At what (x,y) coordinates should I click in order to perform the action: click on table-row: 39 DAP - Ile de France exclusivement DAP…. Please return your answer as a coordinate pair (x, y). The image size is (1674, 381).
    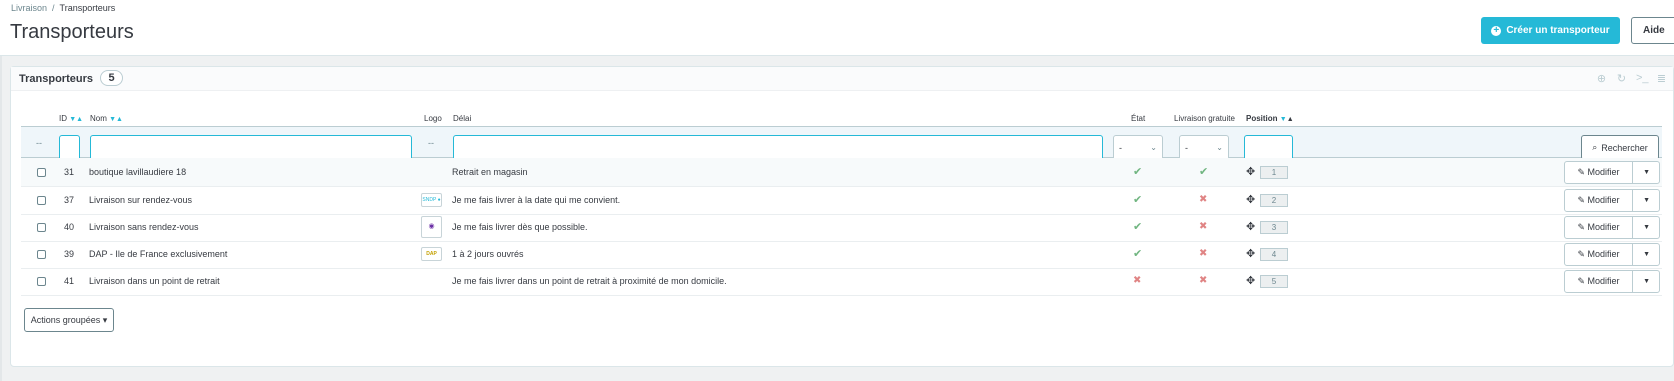
    Looking at the image, I should click on (841, 254).